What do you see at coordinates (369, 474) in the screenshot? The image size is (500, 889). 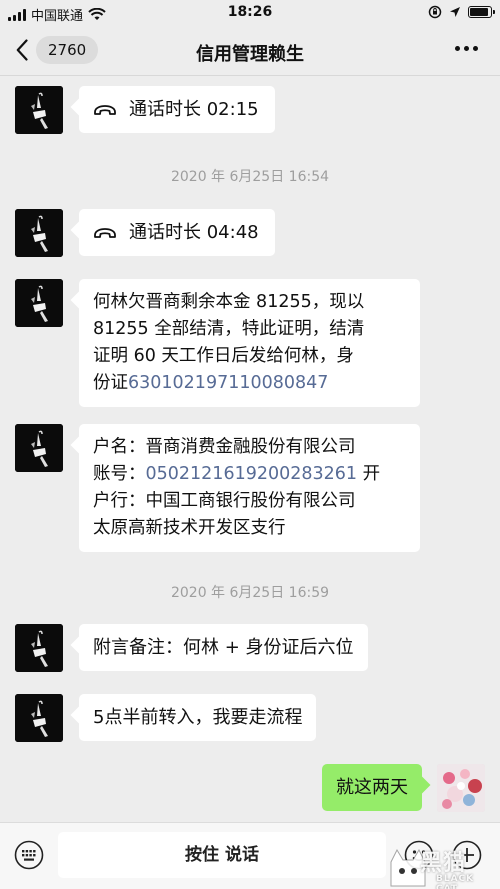 I see `bank-label-start: 开` at bounding box center [369, 474].